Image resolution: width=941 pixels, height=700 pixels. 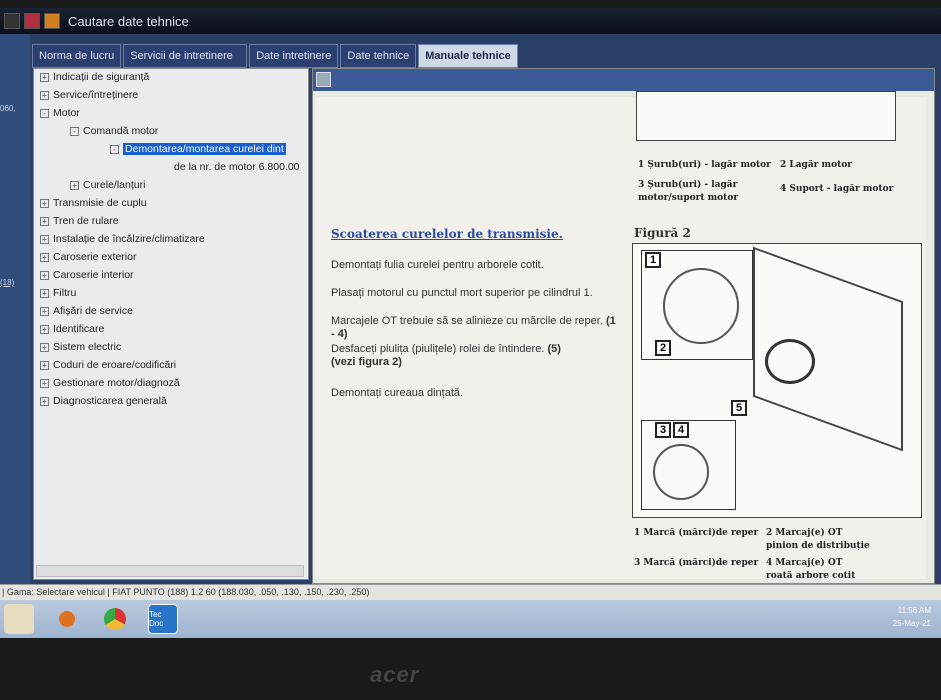 I want to click on system-clock: 11:56 AM 25-May-21, so click(x=912, y=617).